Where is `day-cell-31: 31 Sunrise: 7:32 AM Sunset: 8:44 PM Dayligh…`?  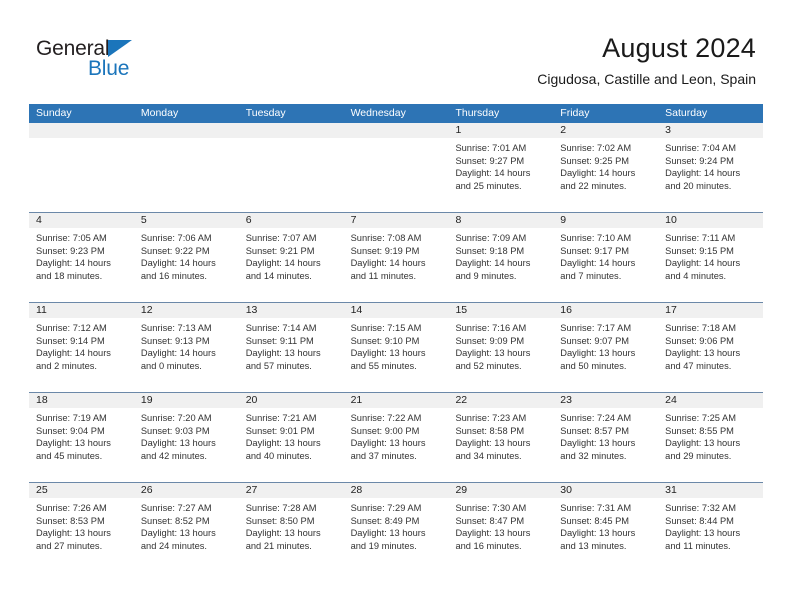 day-cell-31: 31 Sunrise: 7:32 AM Sunset: 8:44 PM Dayligh… is located at coordinates (711, 527).